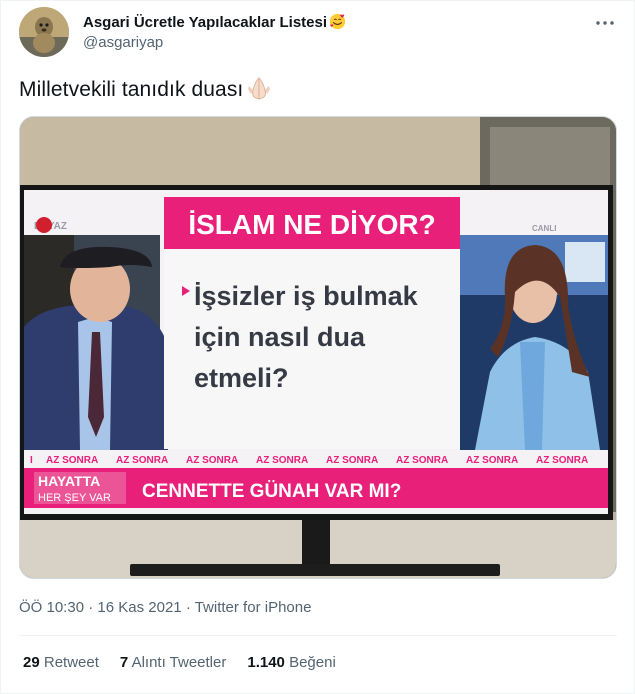 The width and height of the screenshot is (635, 694). Describe the element at coordinates (69, 481) in the screenshot. I see `program-logo-top: HAYATTA` at that location.